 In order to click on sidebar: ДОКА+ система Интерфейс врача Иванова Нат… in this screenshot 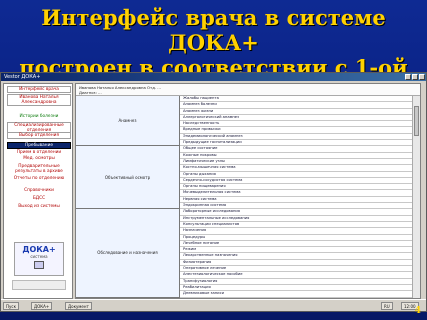, I will do `click(38, 191)`.